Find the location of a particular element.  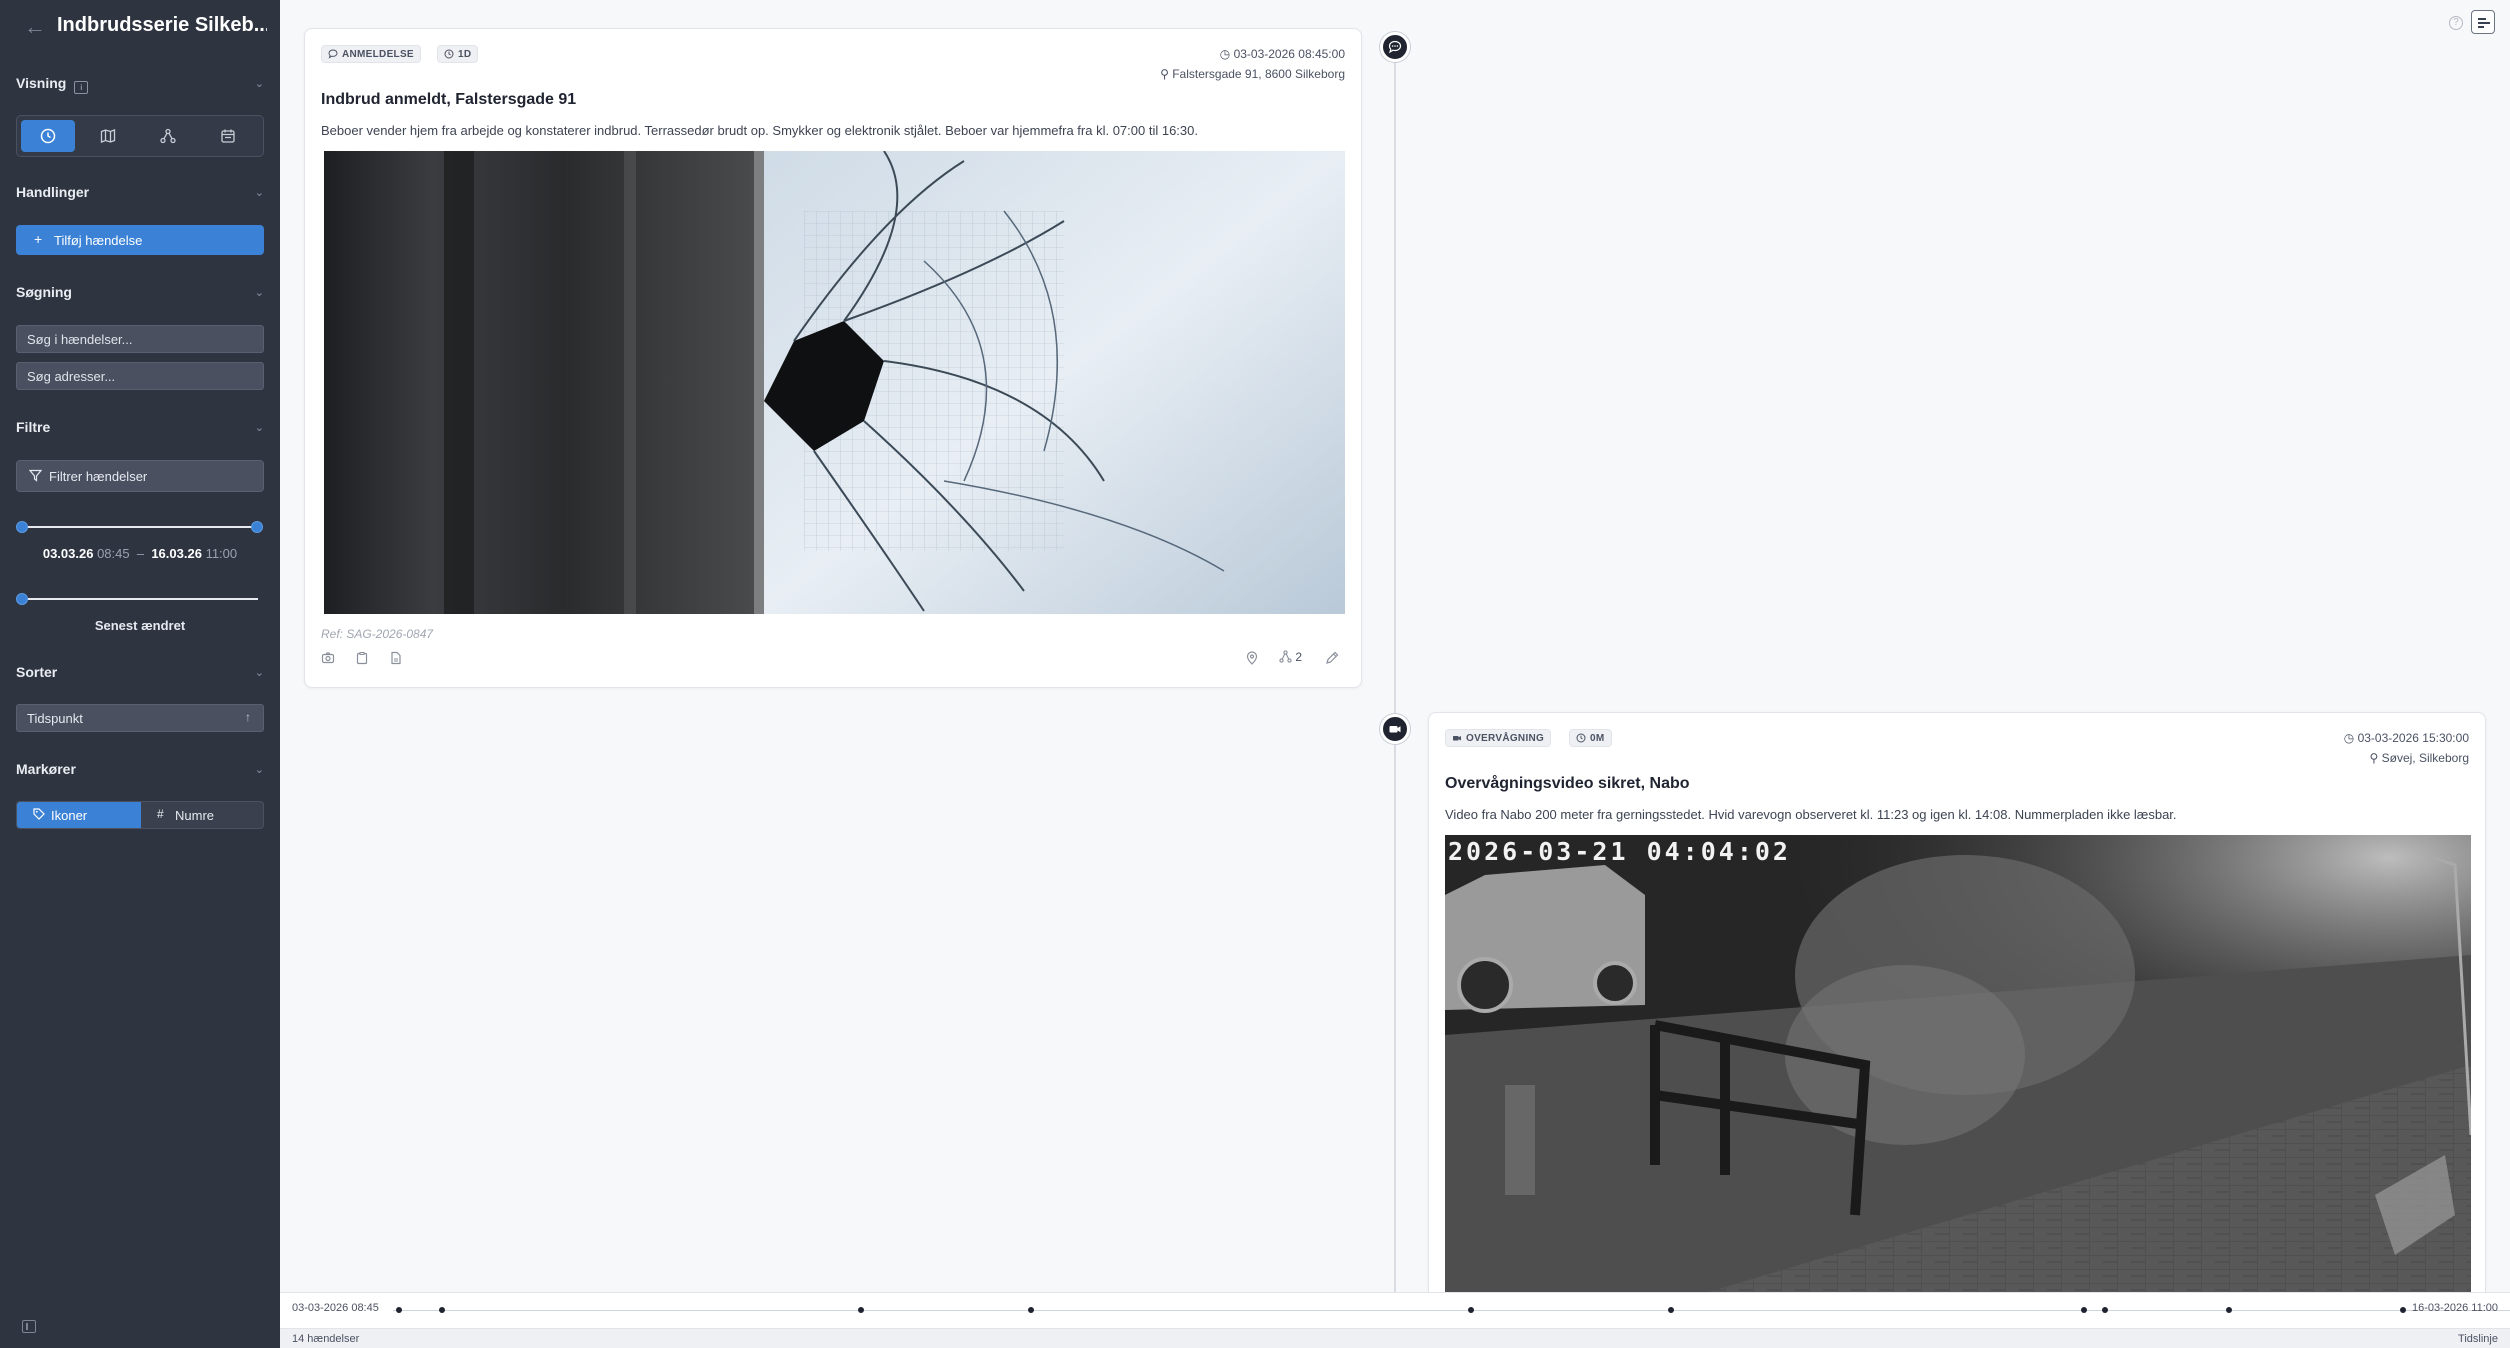

event-location: ⚲ Falstersgade 91, 8600 Silkeborg is located at coordinates (1252, 74).